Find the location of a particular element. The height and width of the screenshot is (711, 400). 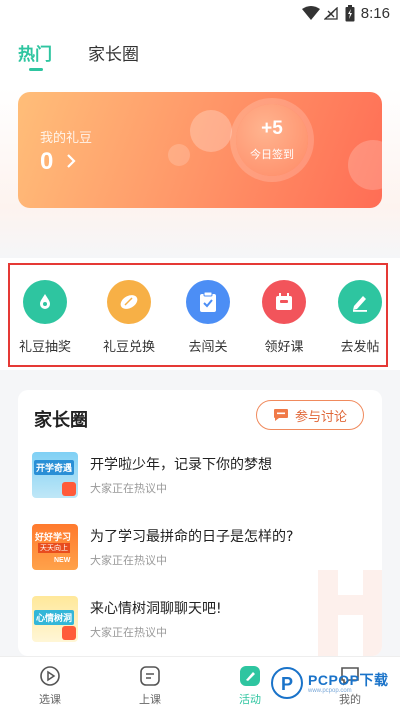

daily-checkin-button: +5 今日签到 is located at coordinates (272, 140).